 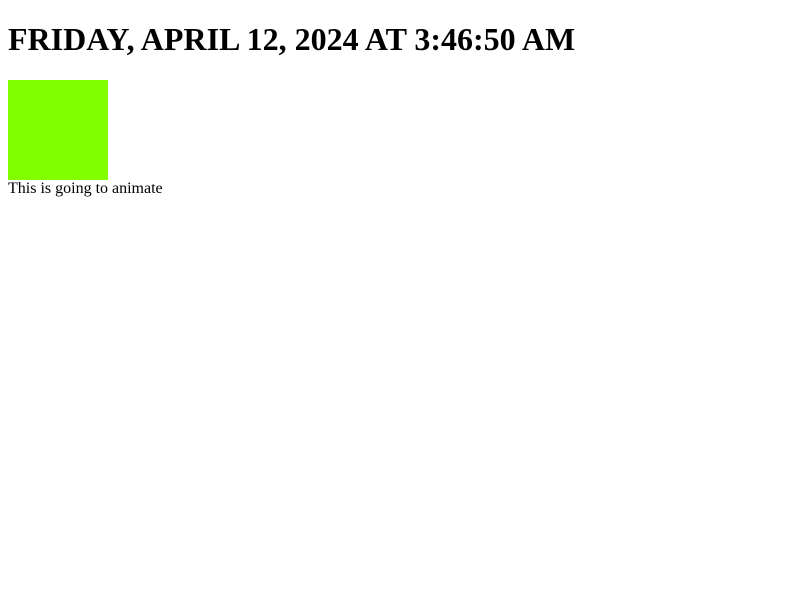 What do you see at coordinates (292, 39) in the screenshot?
I see `datetime-heading: FRIDAY, APRIL 12, 2024 AT 3:46:50 AM` at bounding box center [292, 39].